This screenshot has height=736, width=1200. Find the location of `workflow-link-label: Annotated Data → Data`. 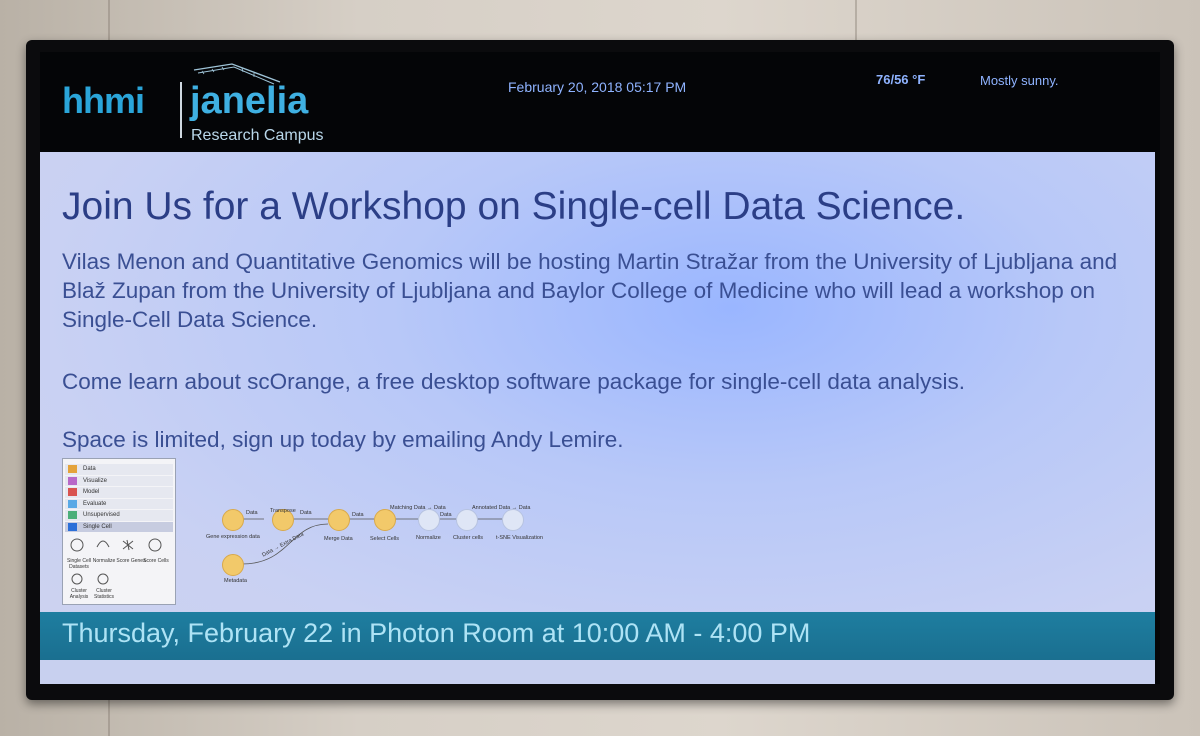

workflow-link-label: Annotated Data → Data is located at coordinates (501, 508).